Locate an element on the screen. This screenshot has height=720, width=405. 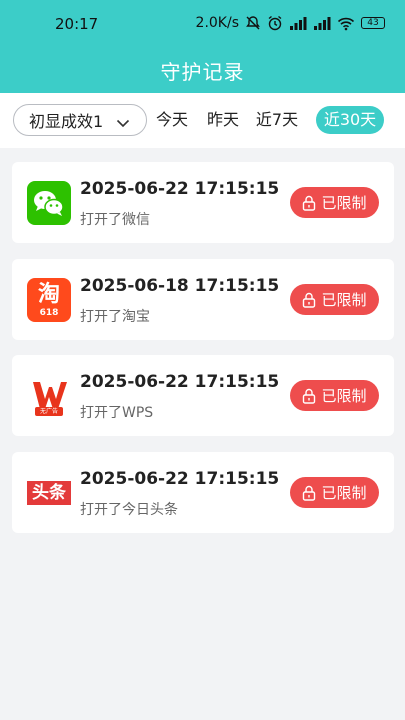
group-select-value: 初显成效1 is located at coordinates (66, 121).